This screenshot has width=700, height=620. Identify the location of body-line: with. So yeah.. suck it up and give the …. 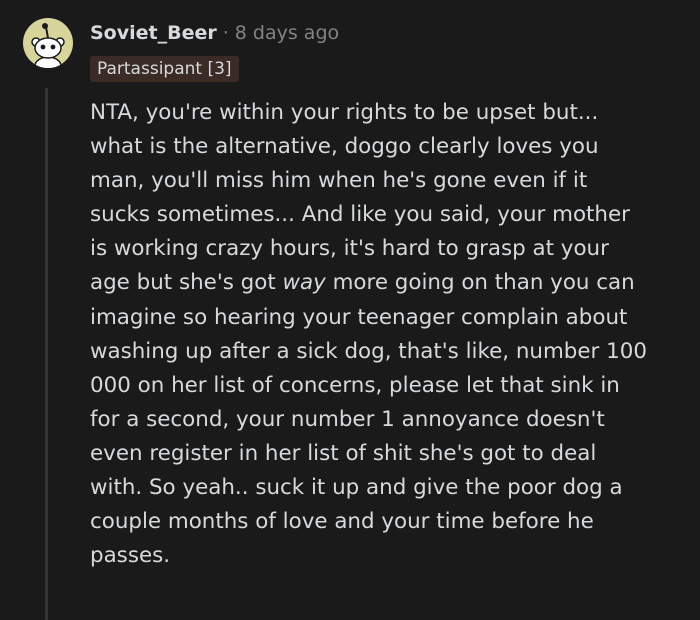
(356, 488).